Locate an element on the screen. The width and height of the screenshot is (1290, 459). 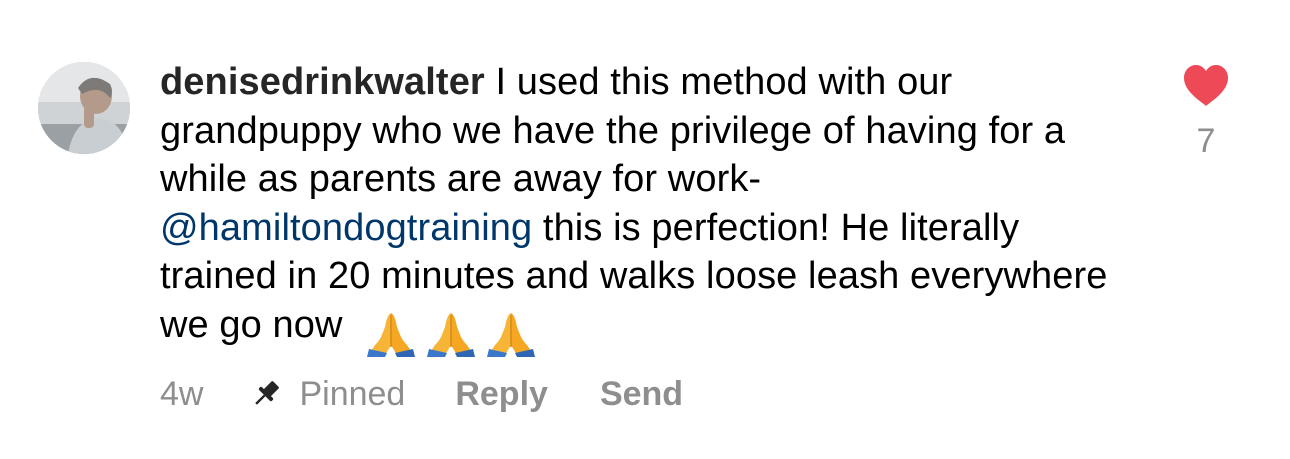
pinned-label: Pinned is located at coordinates (352, 393).